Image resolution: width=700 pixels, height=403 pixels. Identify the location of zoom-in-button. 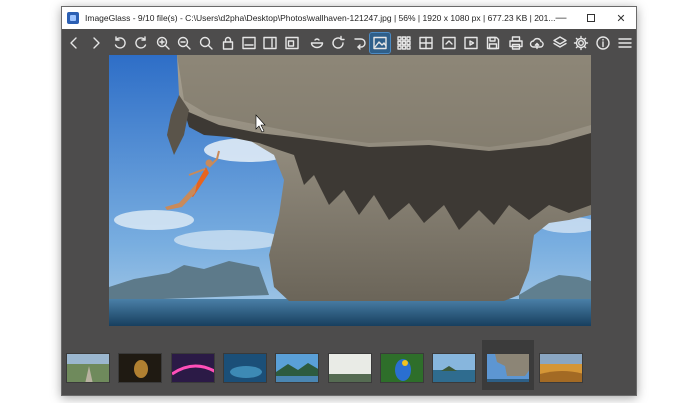
(163, 43).